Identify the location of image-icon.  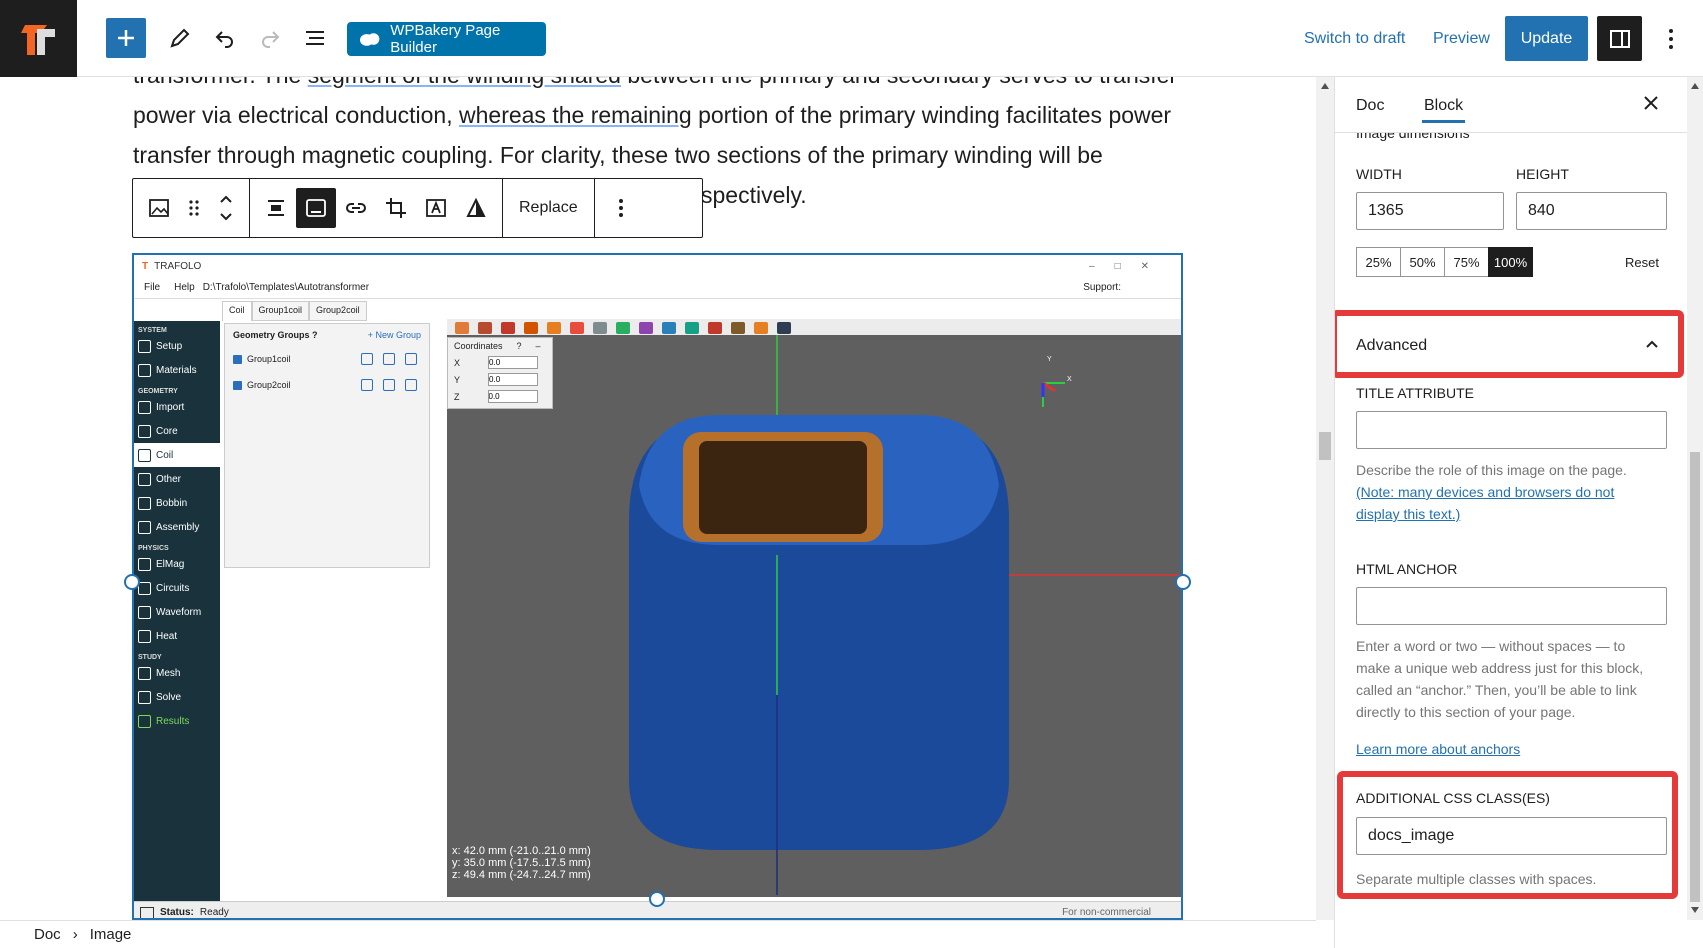
(159, 208).